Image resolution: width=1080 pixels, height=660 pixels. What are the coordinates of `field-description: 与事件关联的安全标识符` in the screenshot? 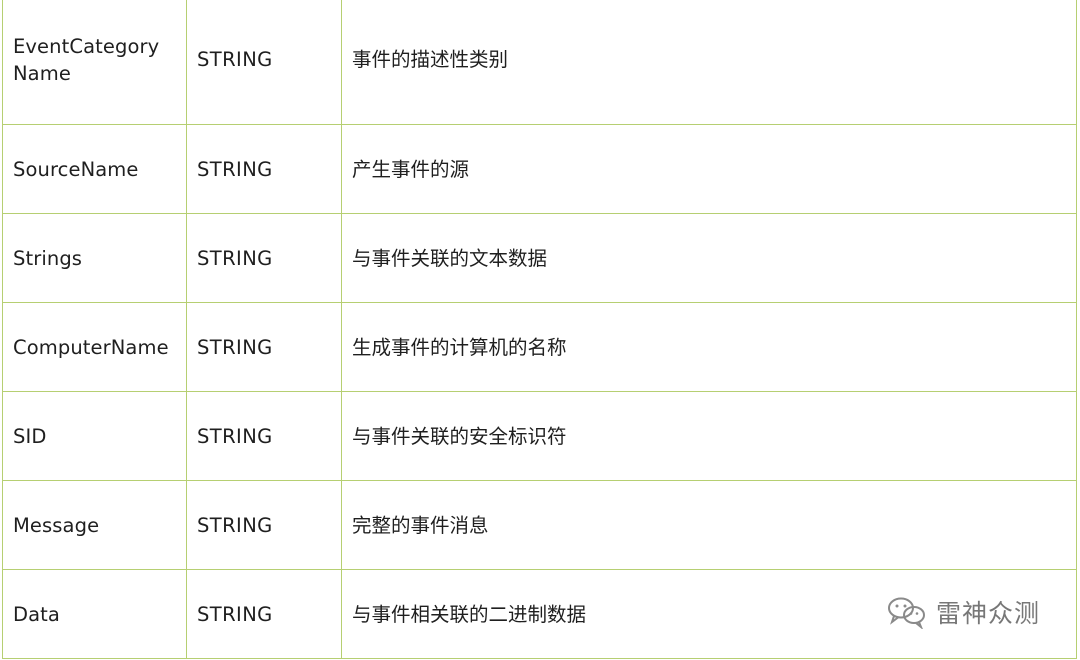 It's located at (709, 436).